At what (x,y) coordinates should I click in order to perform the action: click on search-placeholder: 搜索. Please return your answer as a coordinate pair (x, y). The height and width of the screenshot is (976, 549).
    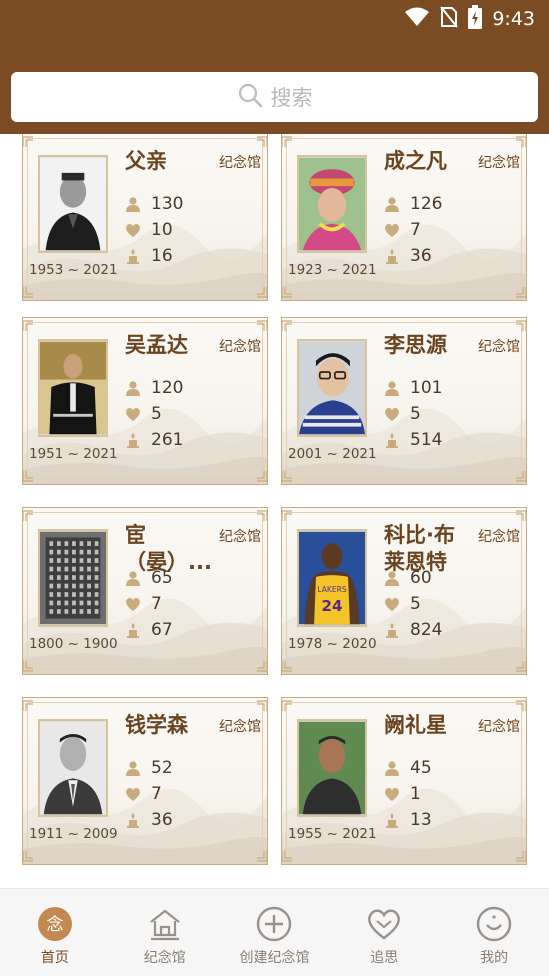
    Looking at the image, I should click on (291, 98).